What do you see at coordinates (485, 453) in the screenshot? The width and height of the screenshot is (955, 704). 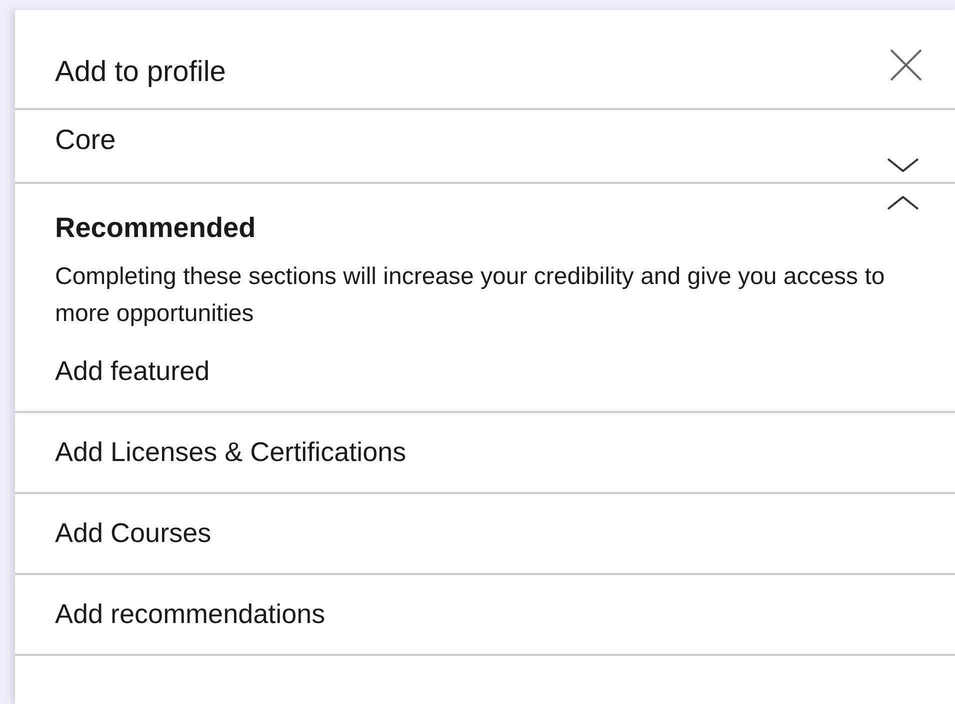 I see `add-section-item: Add Licenses & Certifications` at bounding box center [485, 453].